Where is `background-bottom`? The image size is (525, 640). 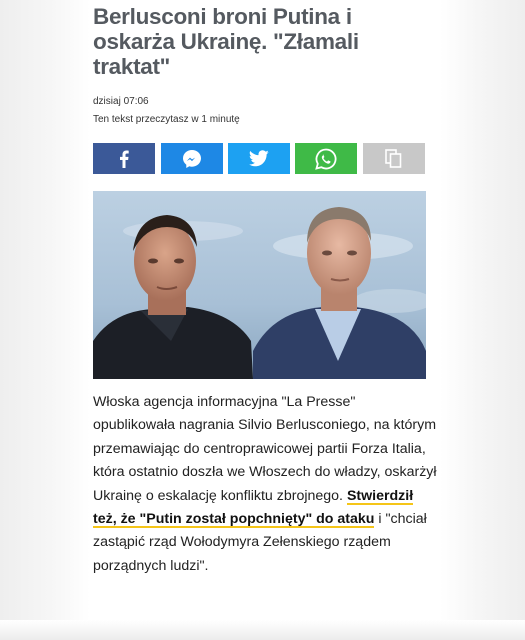 background-bottom is located at coordinates (262, 630).